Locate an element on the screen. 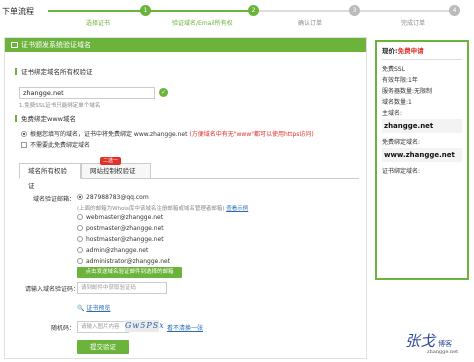 This screenshot has width=474, height=362. validity: 有效年限:1年 is located at coordinates (400, 80).